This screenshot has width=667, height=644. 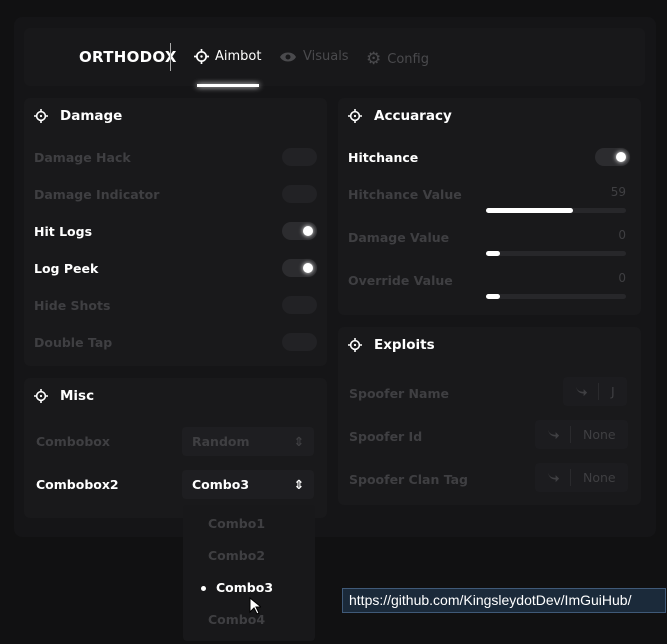 What do you see at coordinates (73, 342) in the screenshot?
I see `double-tap-label: Double Tap` at bounding box center [73, 342].